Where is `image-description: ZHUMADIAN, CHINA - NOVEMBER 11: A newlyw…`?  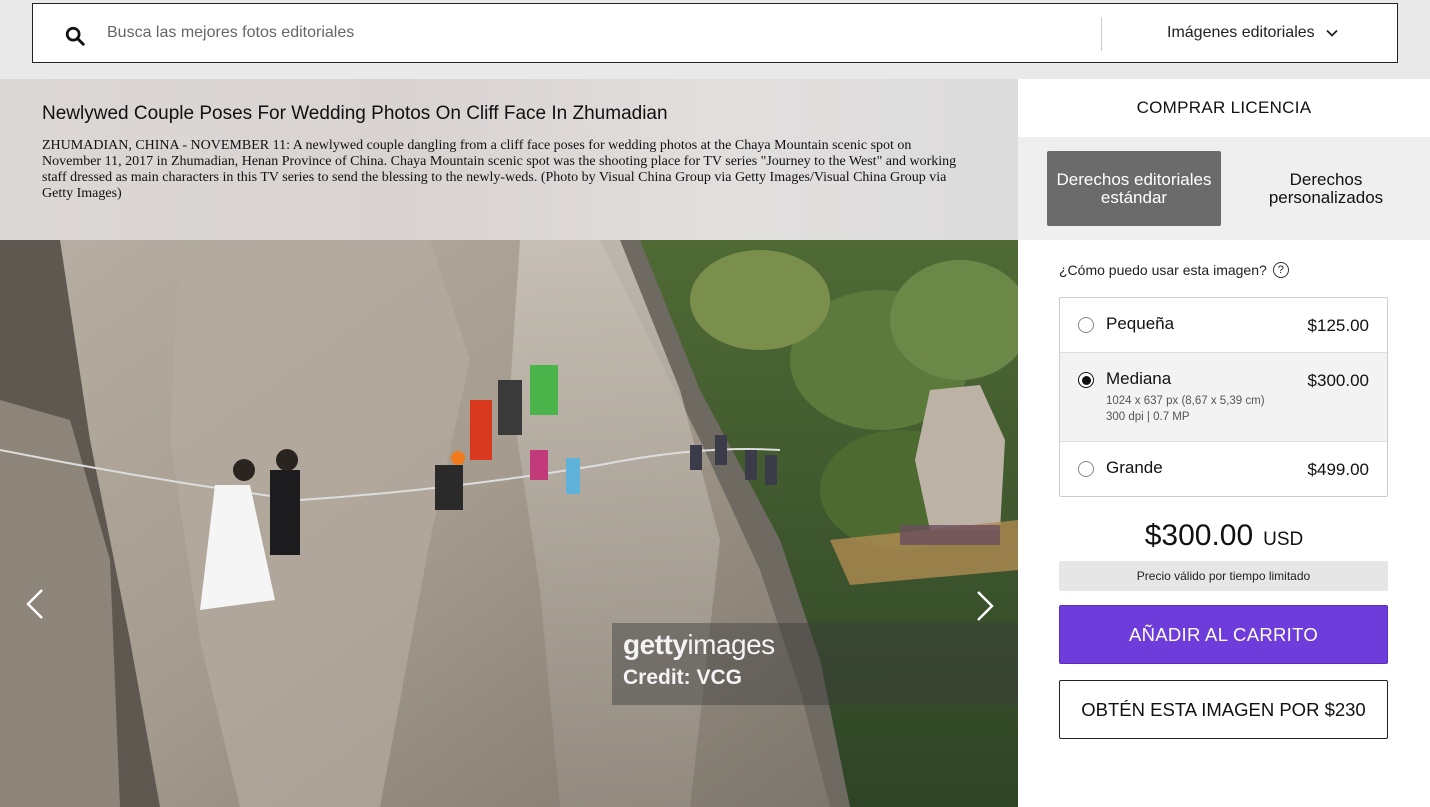
image-description: ZHUMADIAN, CHINA - NOVEMBER 11: A newlyw… is located at coordinates (499, 169).